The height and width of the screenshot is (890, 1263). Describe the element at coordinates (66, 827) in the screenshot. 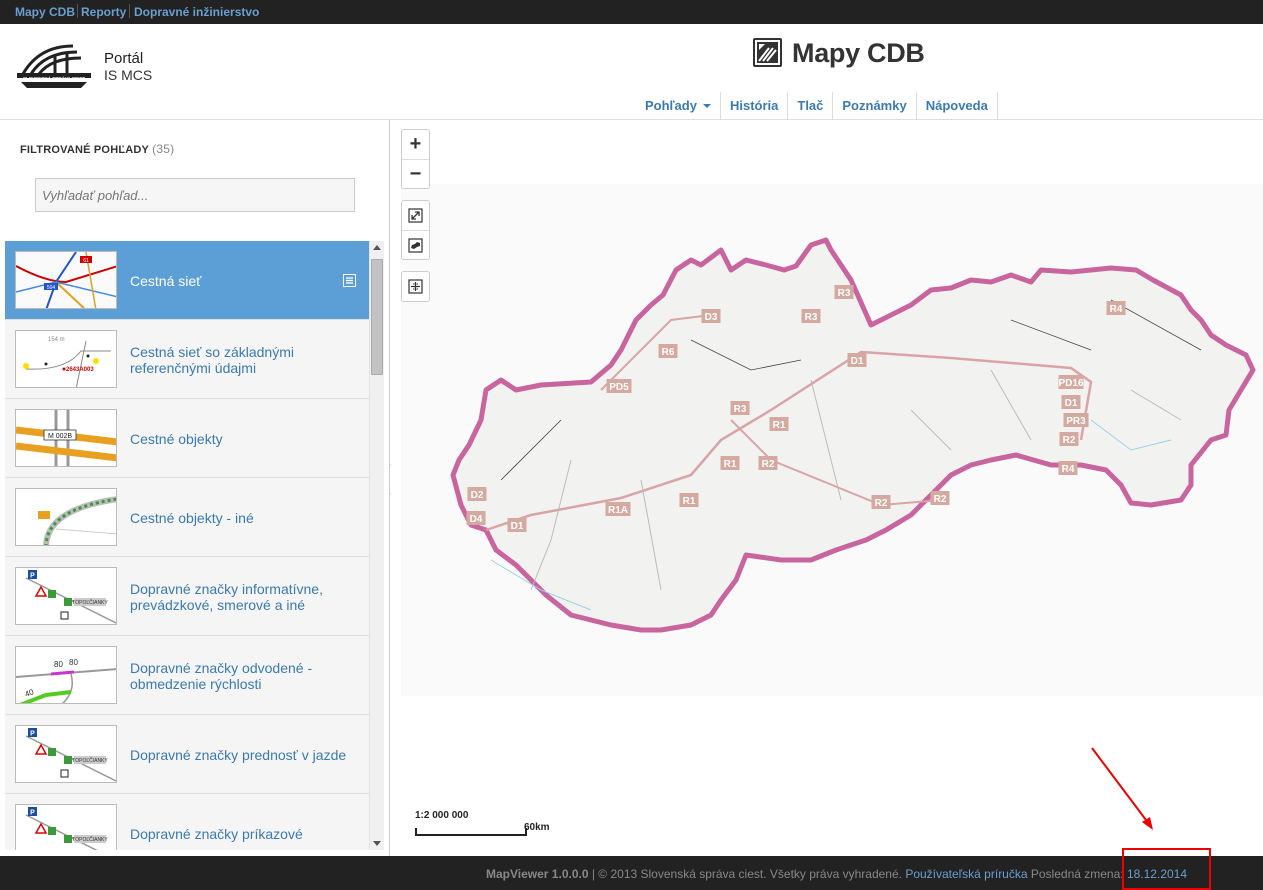

I see `thumbnail-image: P TOPOĽČIANKY` at that location.